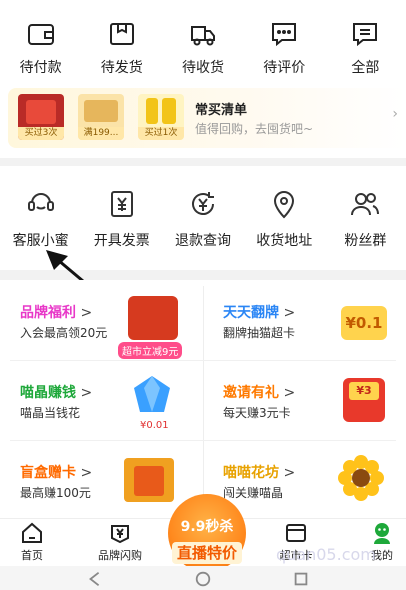  I want to click on service-refund-query: 退款查询, so click(202, 218).